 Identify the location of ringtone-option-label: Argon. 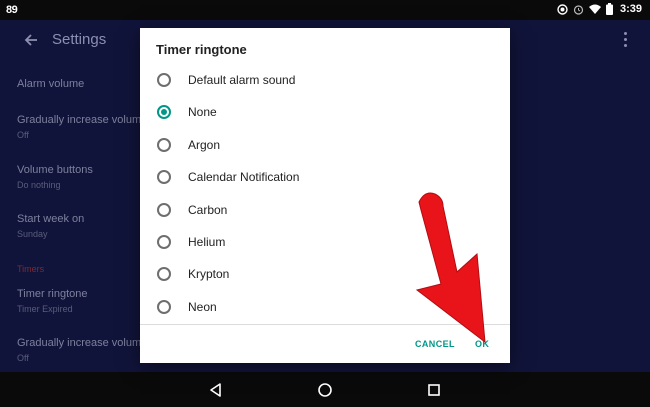
(204, 145).